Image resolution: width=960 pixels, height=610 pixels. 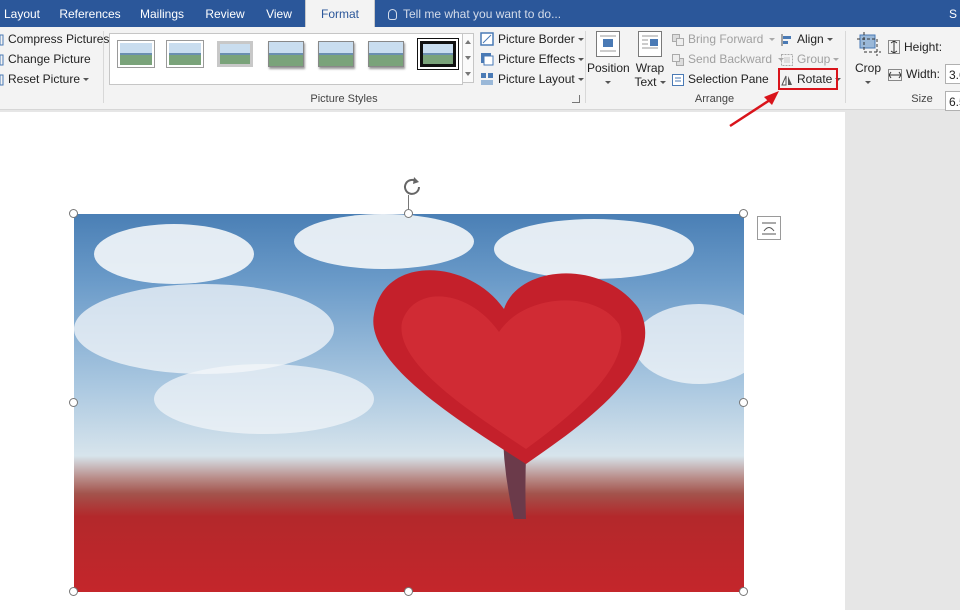 I want to click on resize-handle-right, so click(x=743, y=402).